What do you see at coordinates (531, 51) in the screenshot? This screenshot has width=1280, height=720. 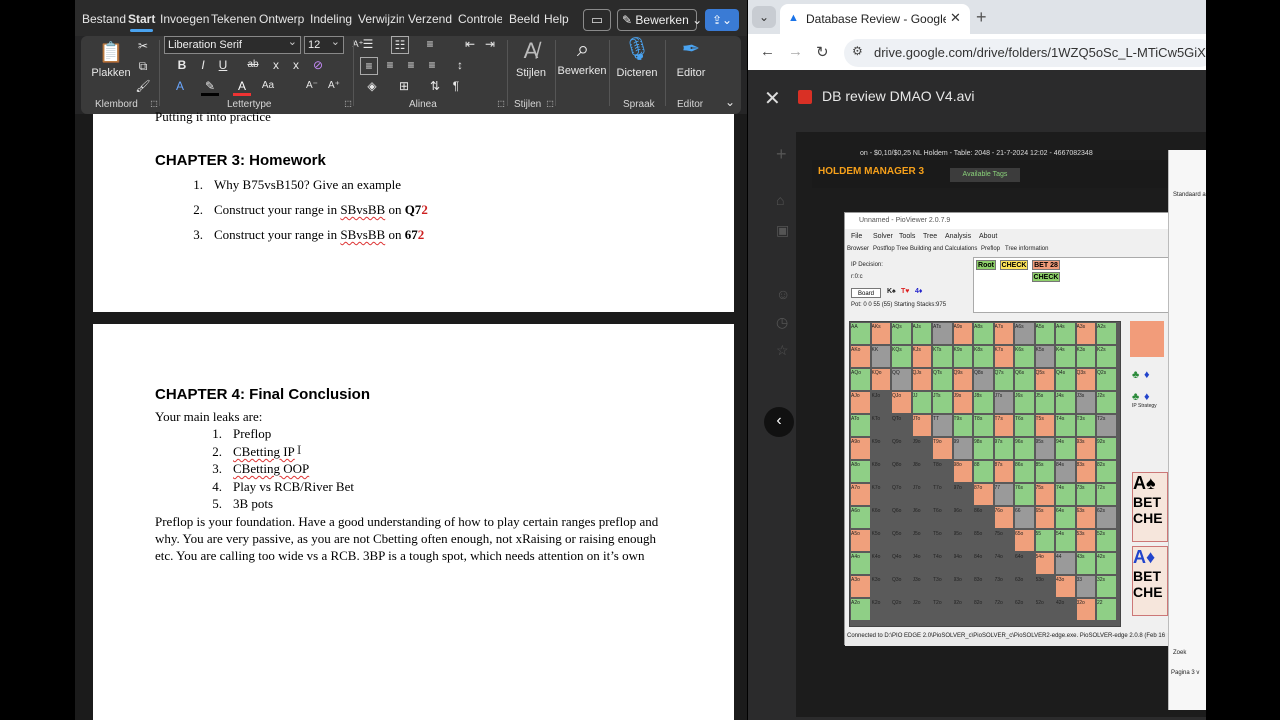 I see `styles-icon: A̸` at bounding box center [531, 51].